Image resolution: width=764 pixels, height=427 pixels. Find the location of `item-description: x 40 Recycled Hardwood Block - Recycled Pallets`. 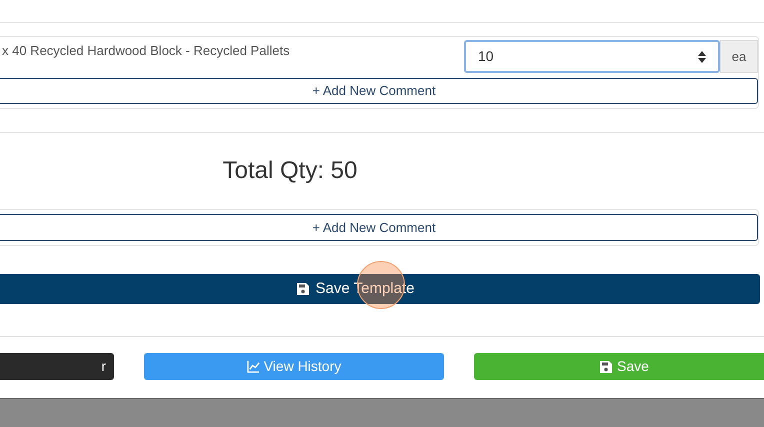

item-description: x 40 Recycled Hardwood Block - Recycled Pallets is located at coordinates (146, 51).